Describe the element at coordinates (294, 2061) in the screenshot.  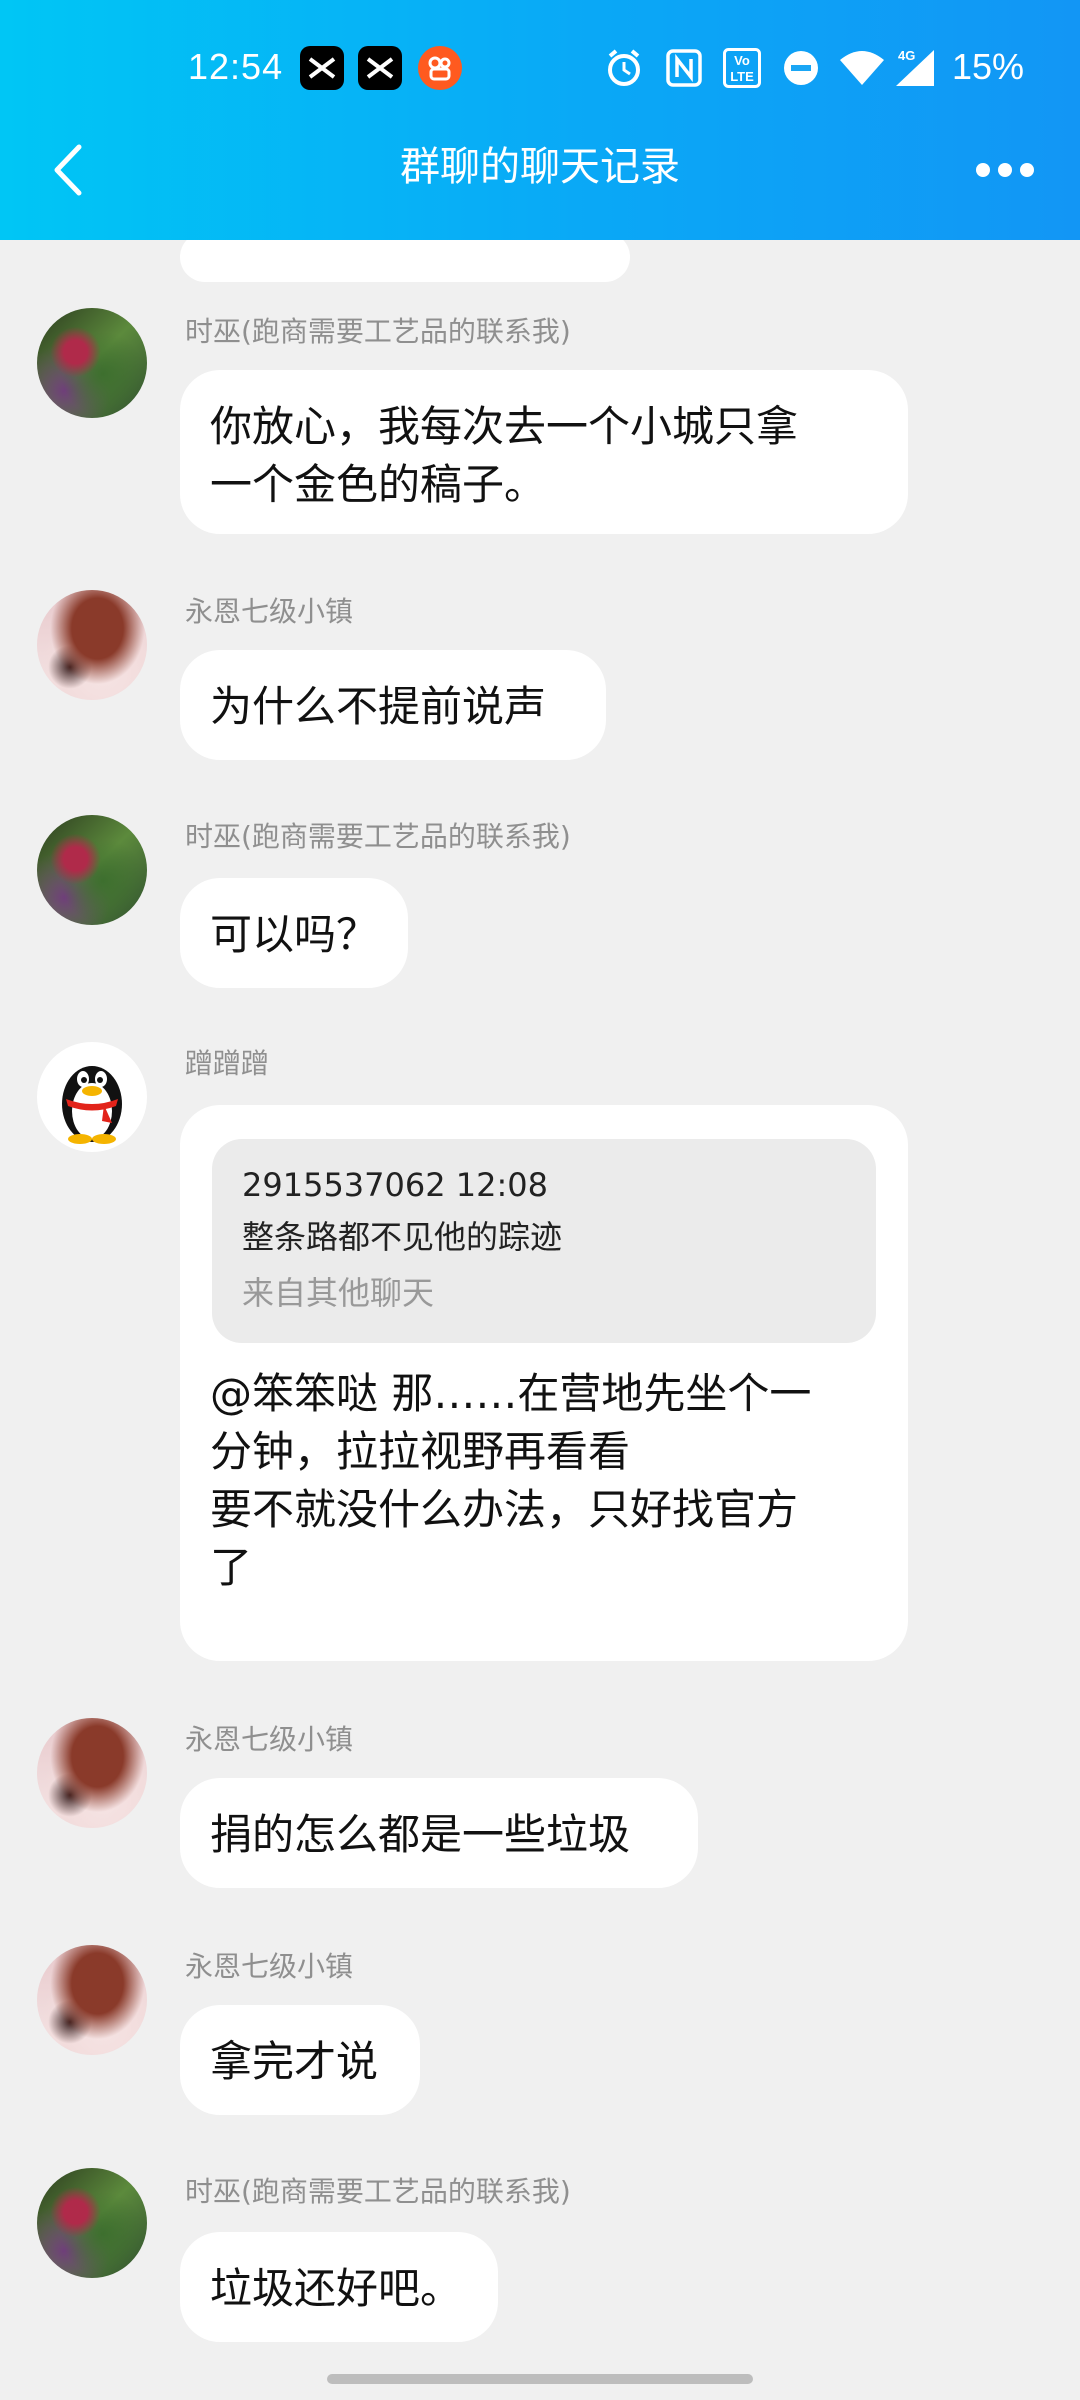
I see `message-text: 拿完才说` at that location.